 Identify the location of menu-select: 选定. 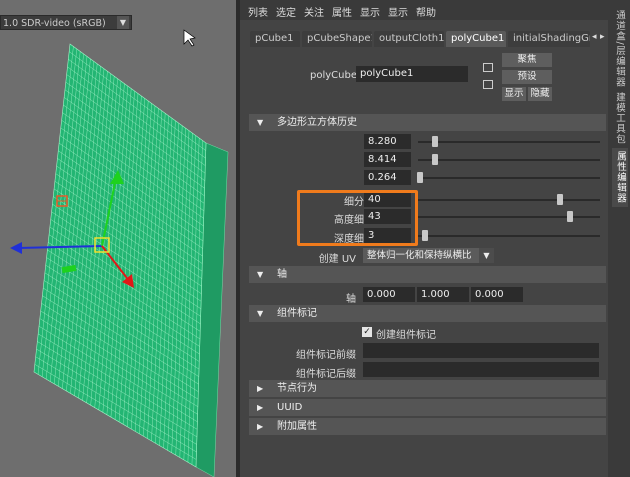
(286, 11).